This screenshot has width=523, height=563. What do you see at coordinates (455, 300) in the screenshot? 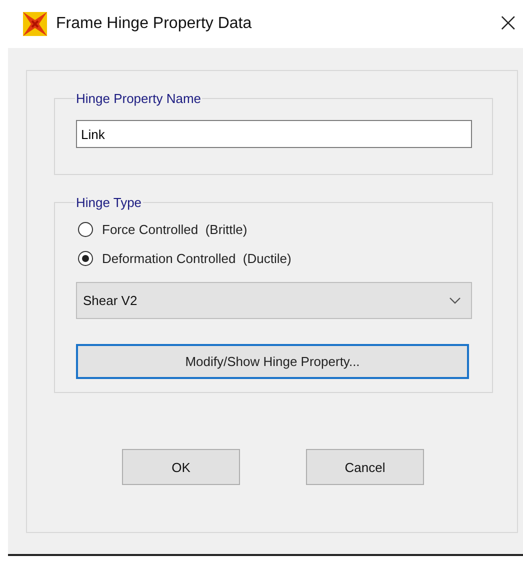
I see `chevron-down-icon` at bounding box center [455, 300].